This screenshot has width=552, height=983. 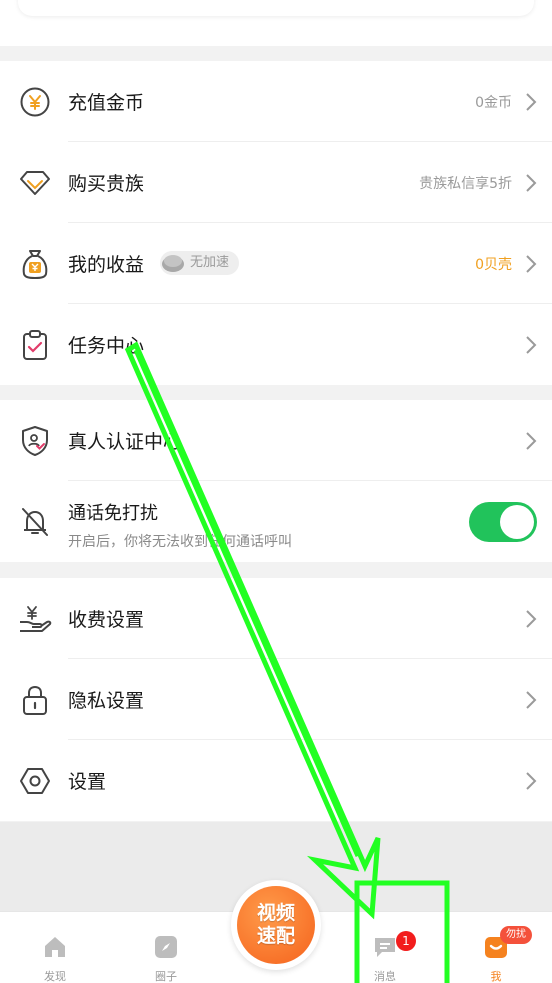 I want to click on money-bag-icon, so click(x=35, y=264).